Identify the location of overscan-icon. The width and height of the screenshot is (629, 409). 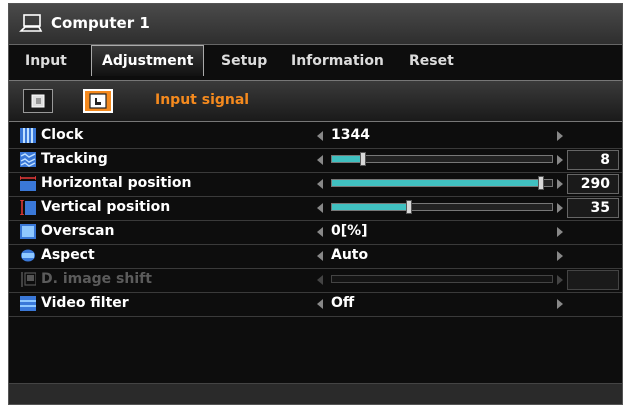
(28, 231).